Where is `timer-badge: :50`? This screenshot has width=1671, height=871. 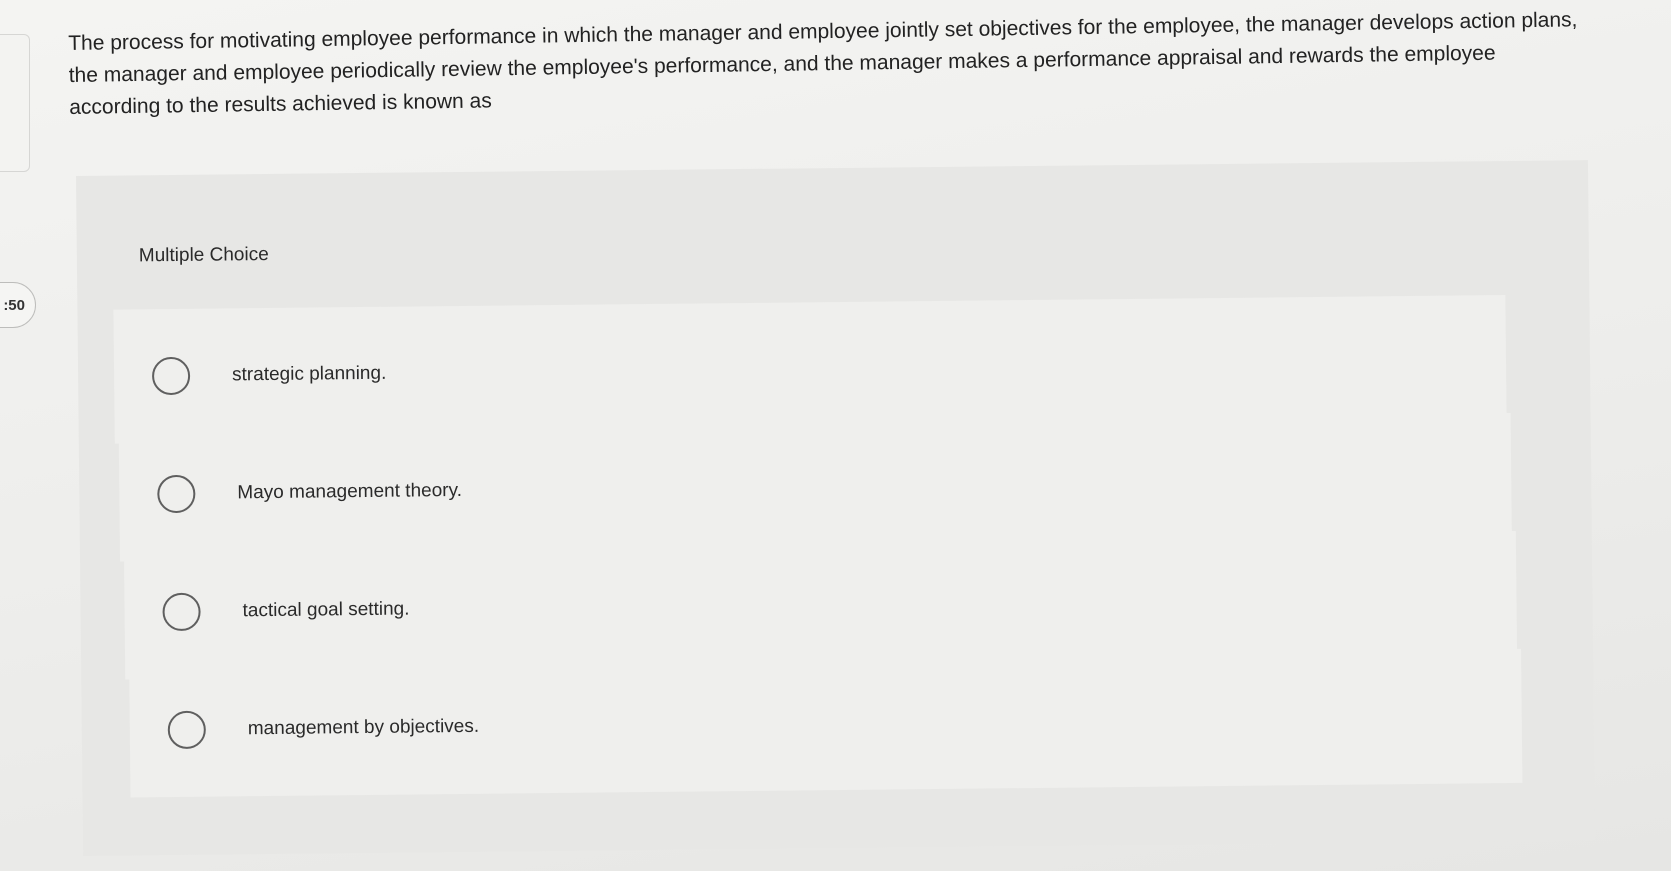
timer-badge: :50 is located at coordinates (18, 305).